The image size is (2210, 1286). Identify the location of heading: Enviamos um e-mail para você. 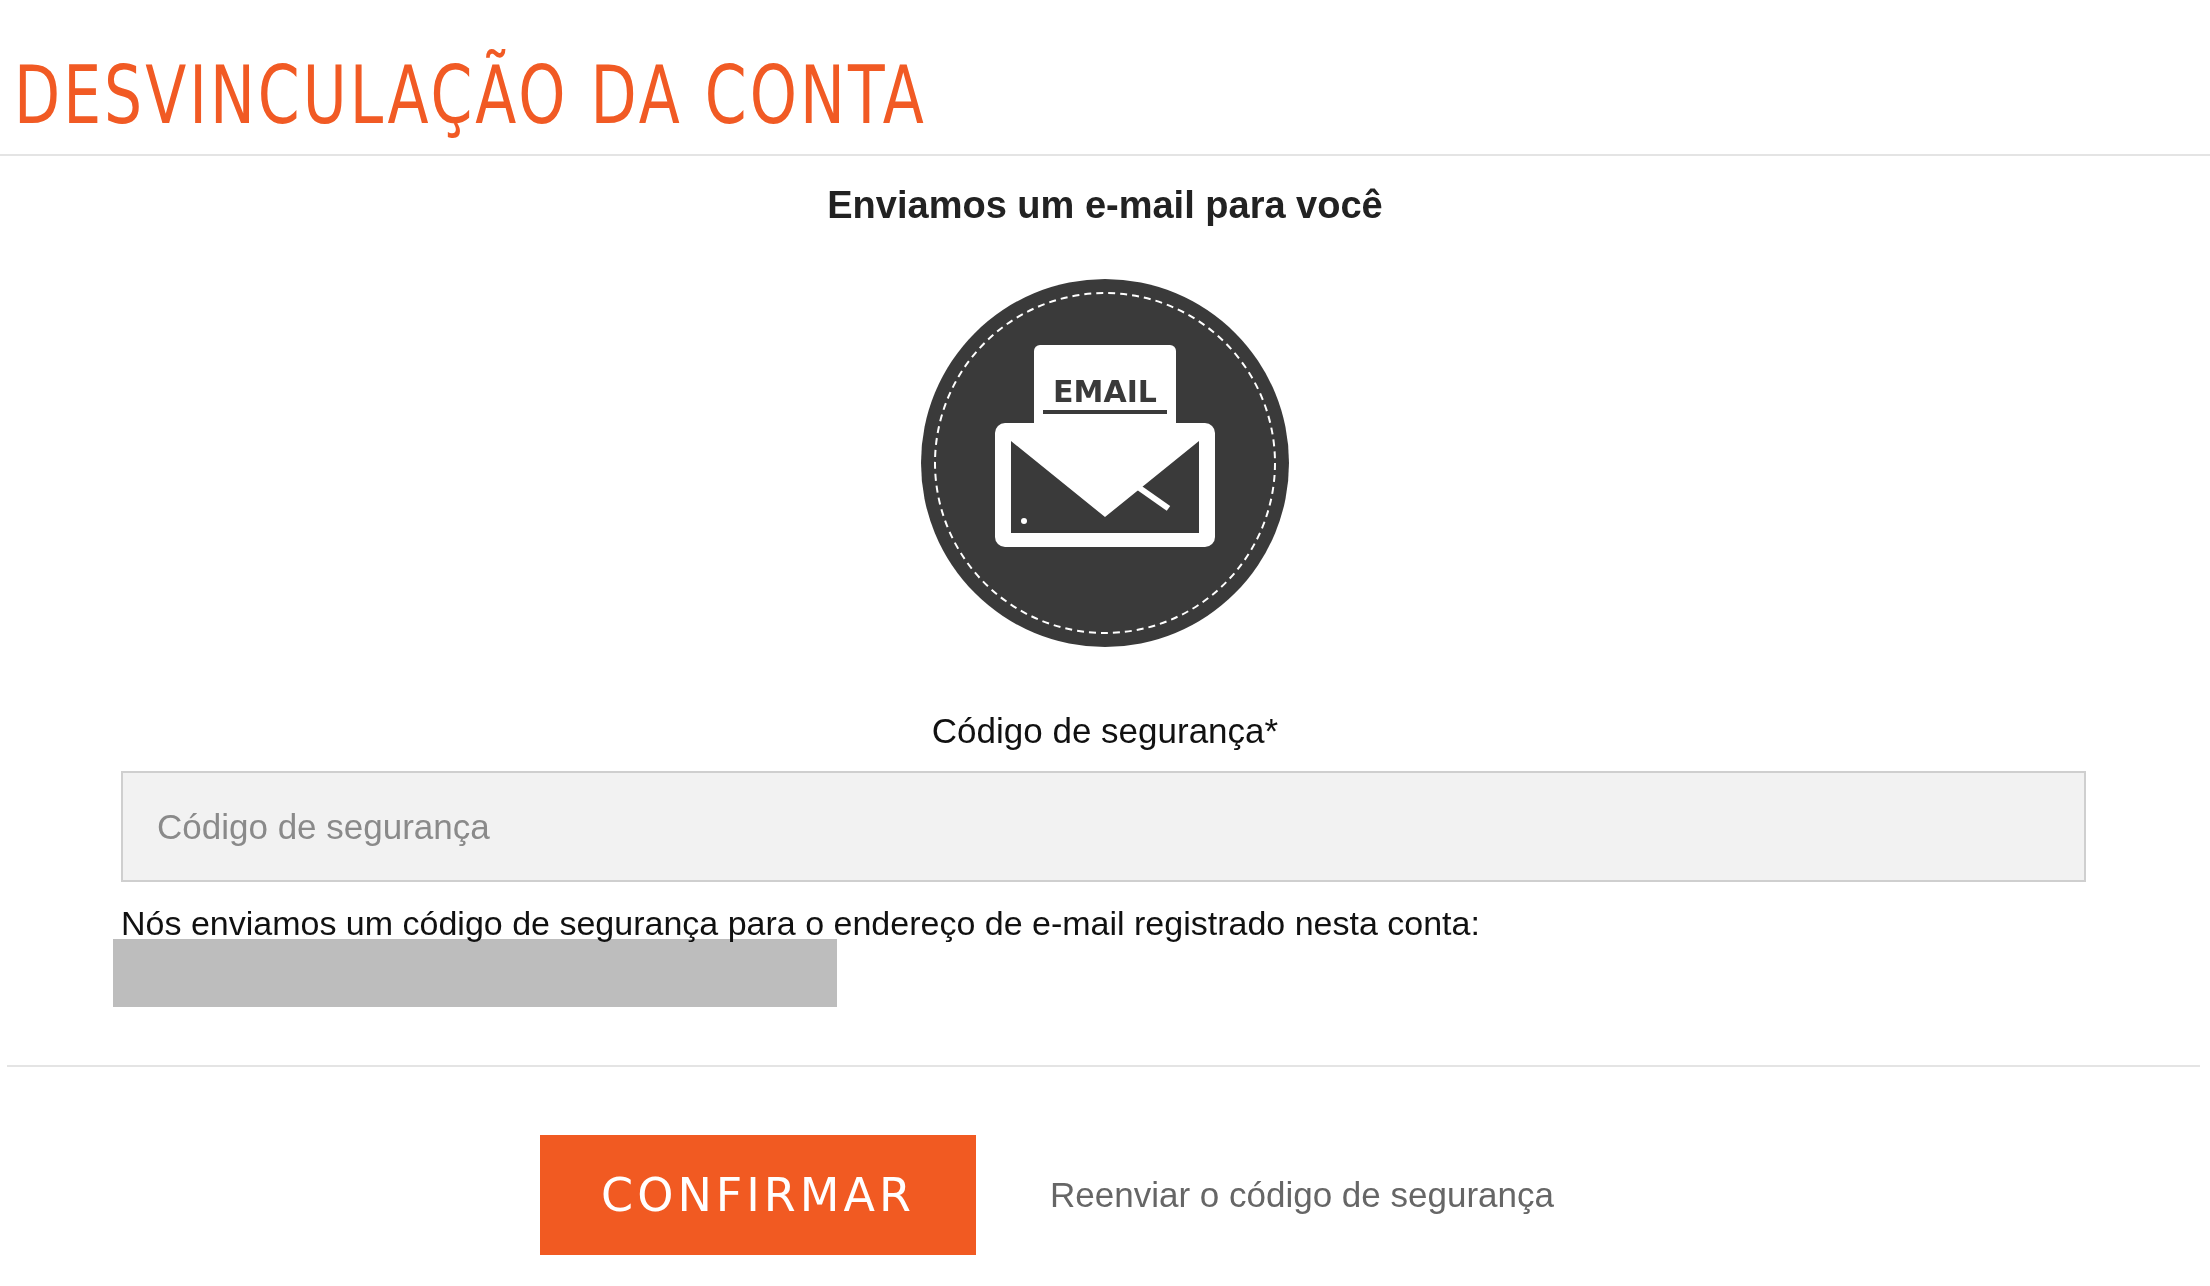
(1105, 205).